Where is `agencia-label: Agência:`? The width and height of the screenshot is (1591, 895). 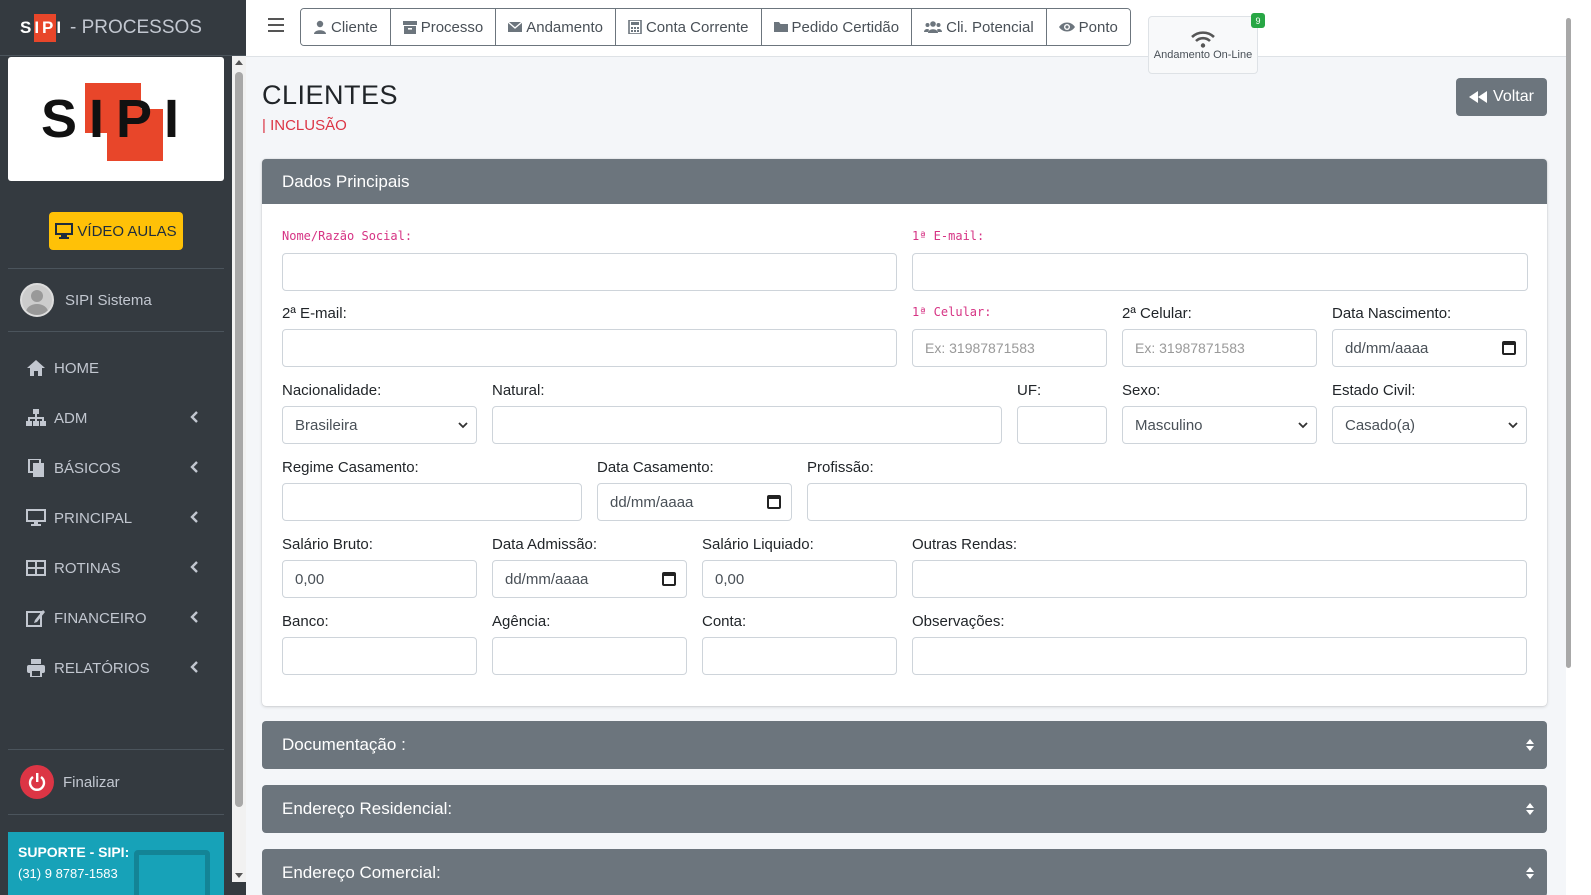
agencia-label: Agência: is located at coordinates (521, 621).